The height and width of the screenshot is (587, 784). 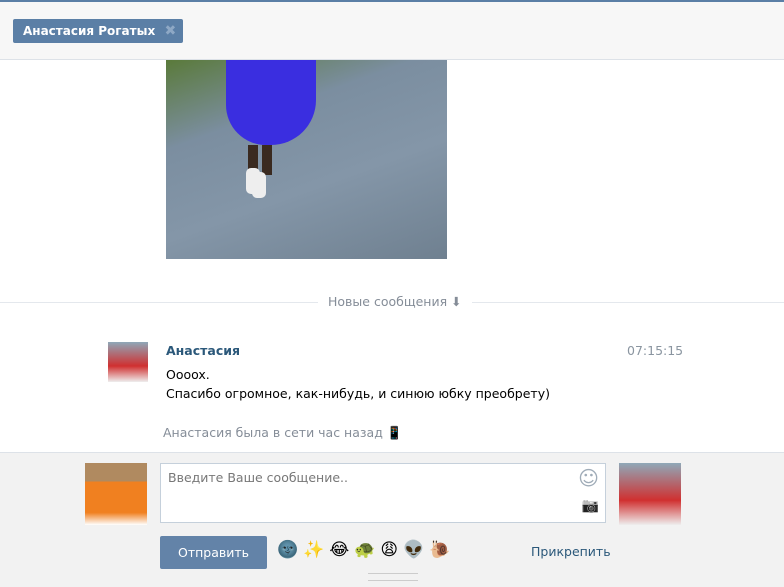 I want to click on emoji-bar: 🌚 ✨ 😂 🐢 😩 👽 🐌, so click(x=363, y=550).